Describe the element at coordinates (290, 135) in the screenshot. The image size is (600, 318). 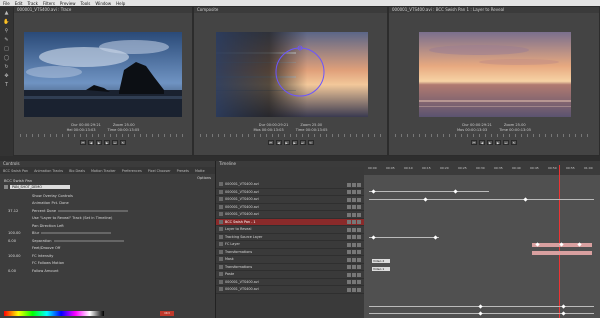
I see `composite-scrub-ruler` at that location.